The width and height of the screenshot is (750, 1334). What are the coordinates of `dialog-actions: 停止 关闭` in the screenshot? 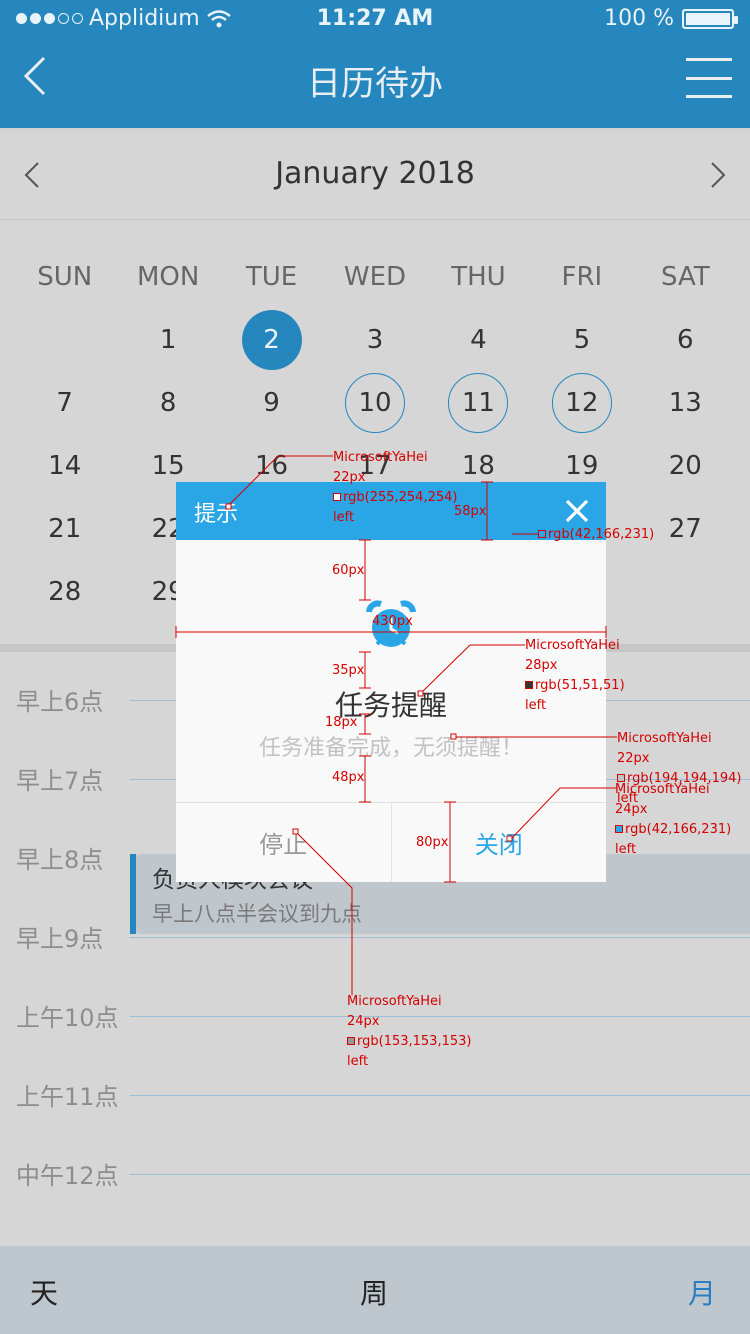 It's located at (391, 842).